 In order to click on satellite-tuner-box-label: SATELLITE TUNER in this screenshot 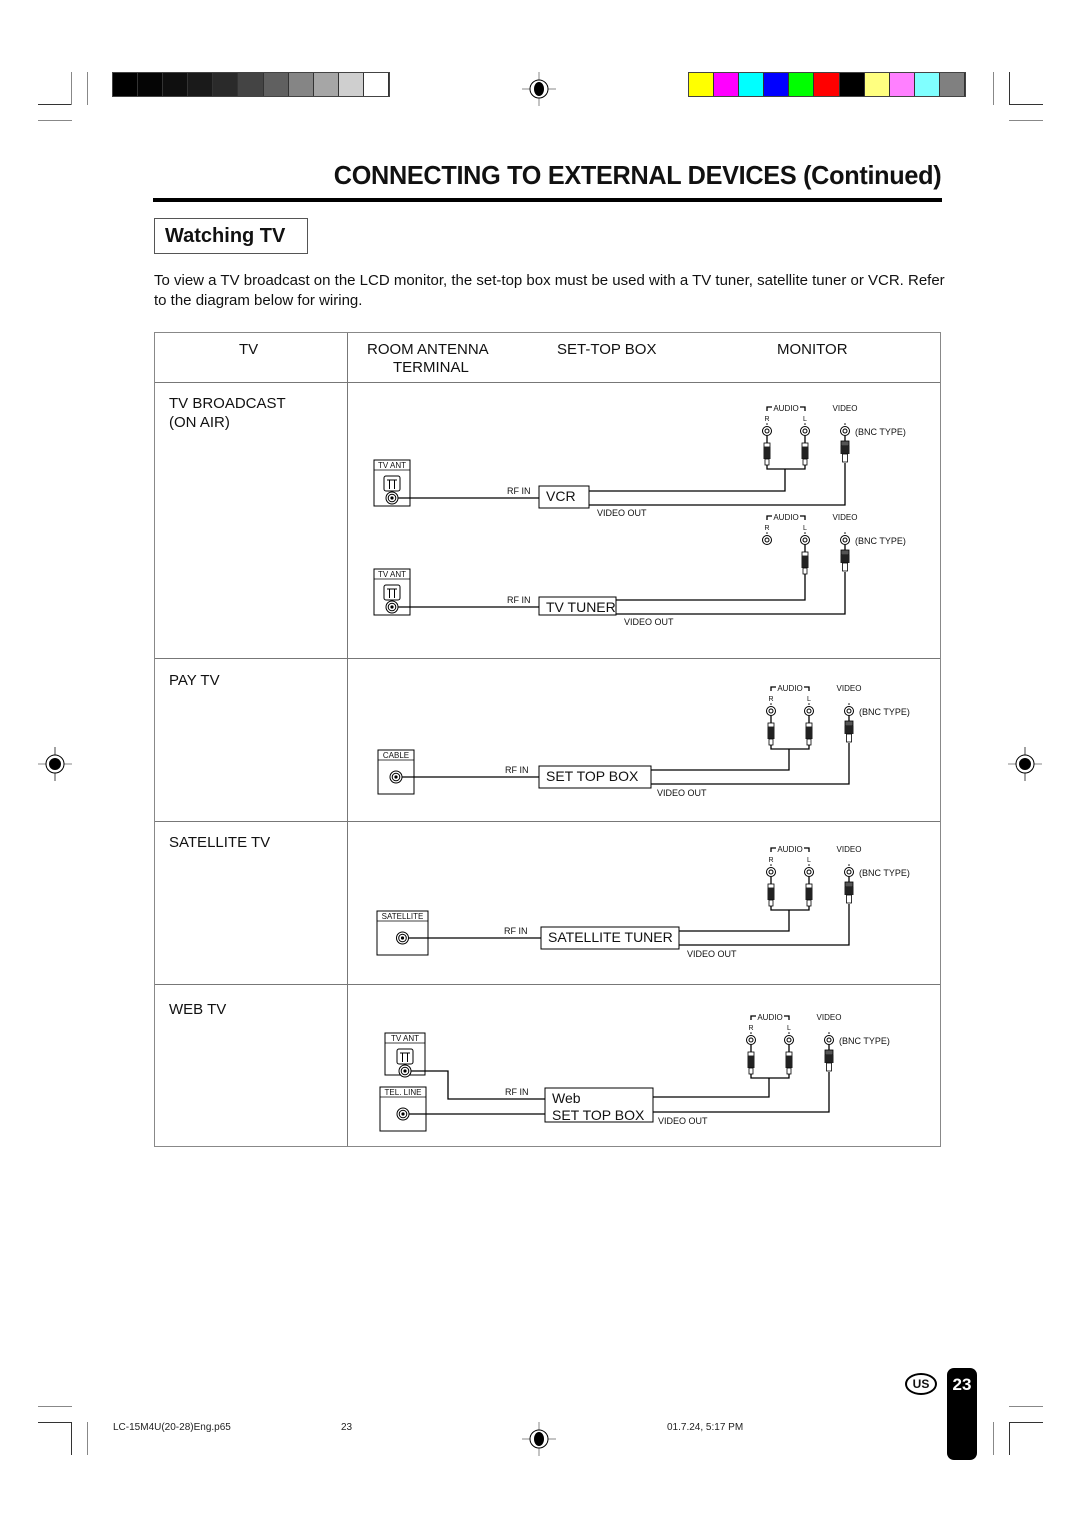, I will do `click(610, 937)`.